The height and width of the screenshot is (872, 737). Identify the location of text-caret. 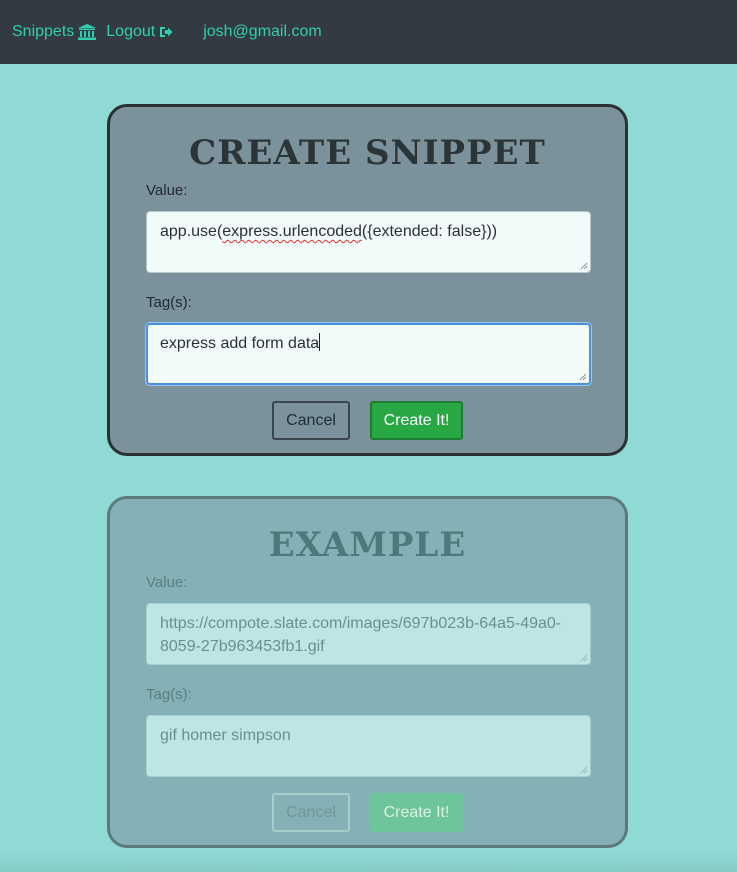
(320, 342).